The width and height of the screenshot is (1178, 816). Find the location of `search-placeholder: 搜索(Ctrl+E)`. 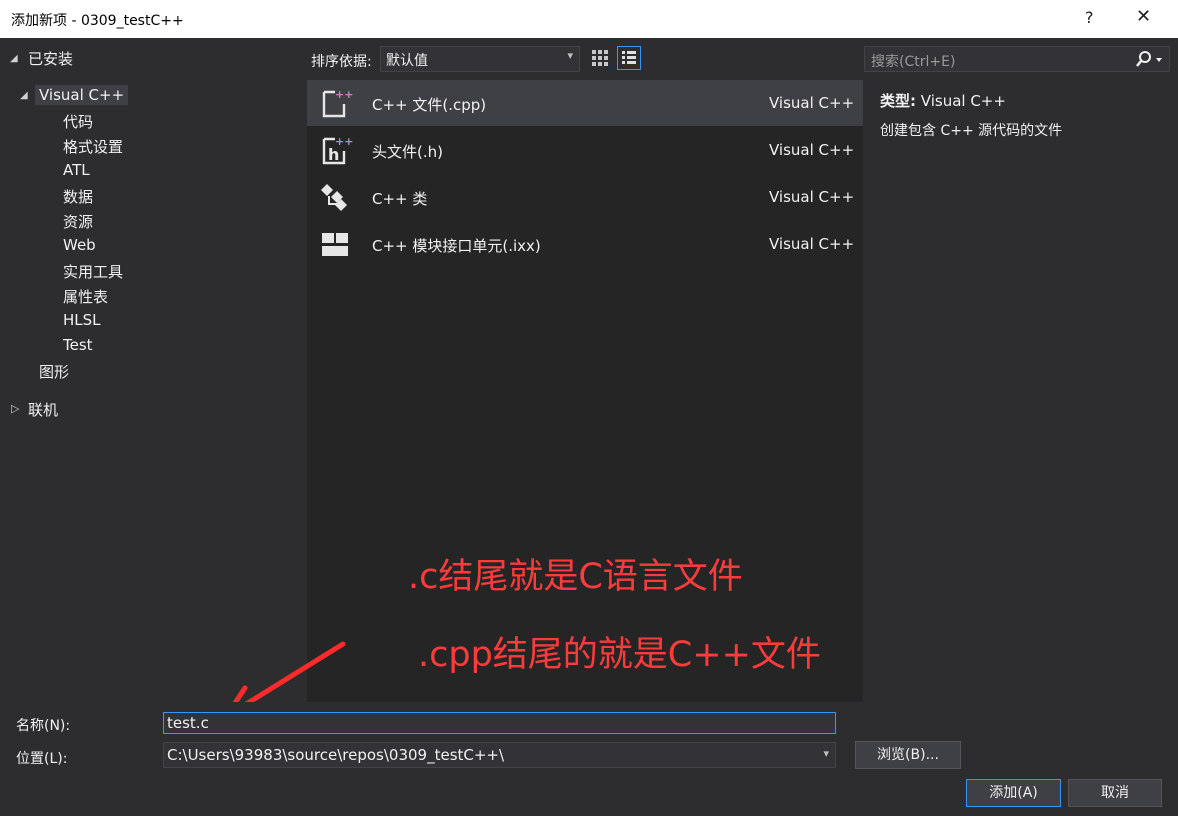

search-placeholder: 搜索(Ctrl+E) is located at coordinates (913, 62).